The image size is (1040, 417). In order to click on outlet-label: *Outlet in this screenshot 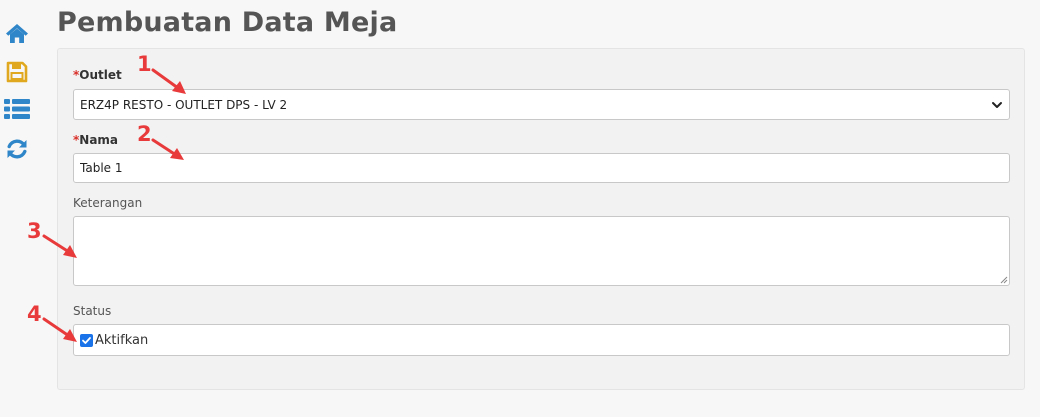, I will do `click(97, 75)`.